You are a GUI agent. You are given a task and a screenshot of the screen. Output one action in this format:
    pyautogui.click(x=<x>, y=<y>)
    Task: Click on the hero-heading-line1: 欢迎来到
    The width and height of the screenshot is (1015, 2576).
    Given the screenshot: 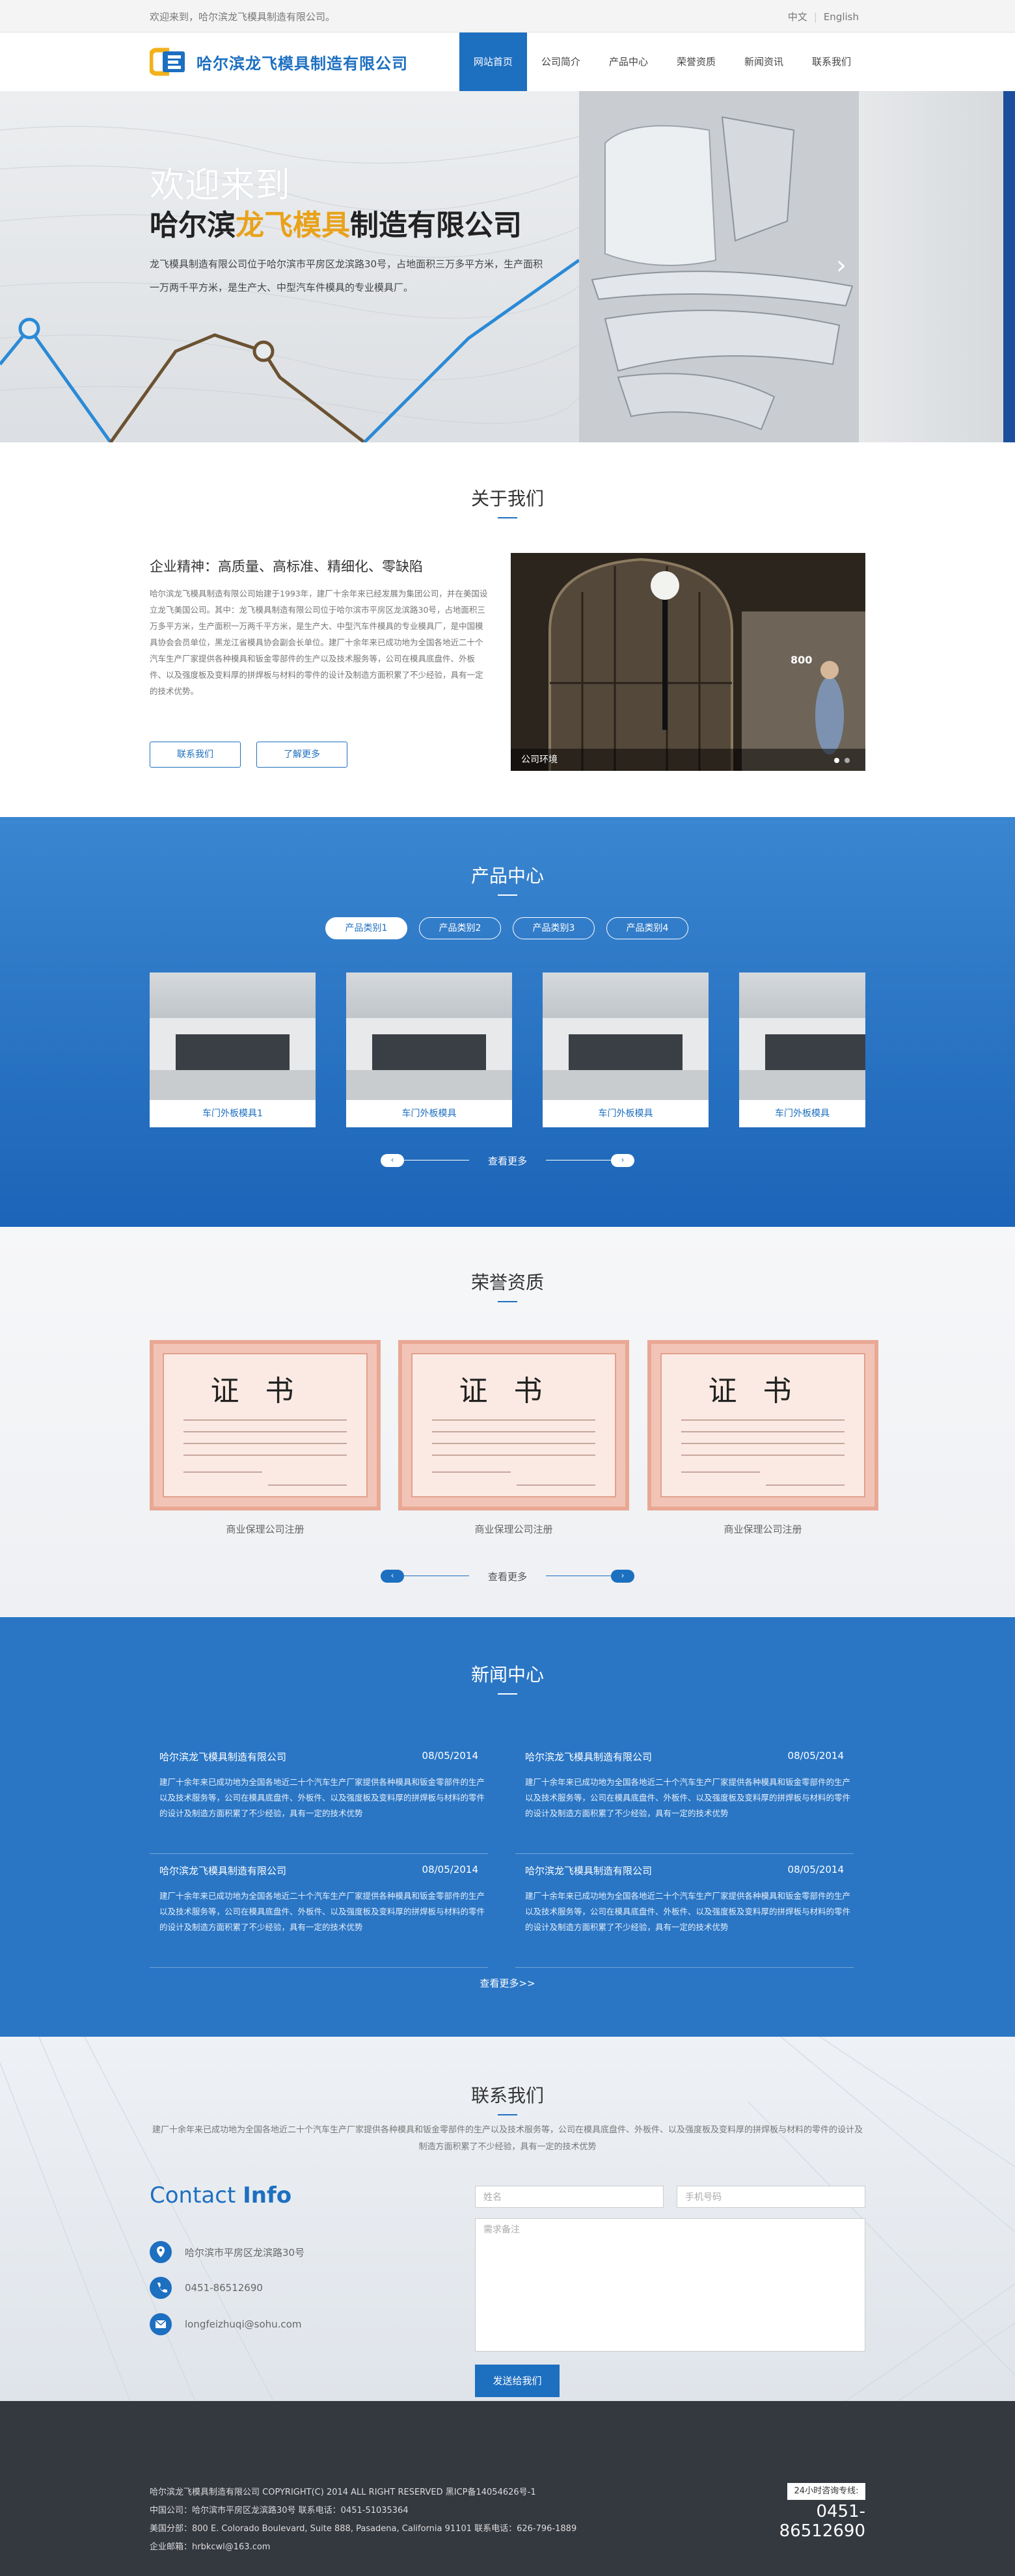 What is the action you would take?
    pyautogui.click(x=220, y=185)
    